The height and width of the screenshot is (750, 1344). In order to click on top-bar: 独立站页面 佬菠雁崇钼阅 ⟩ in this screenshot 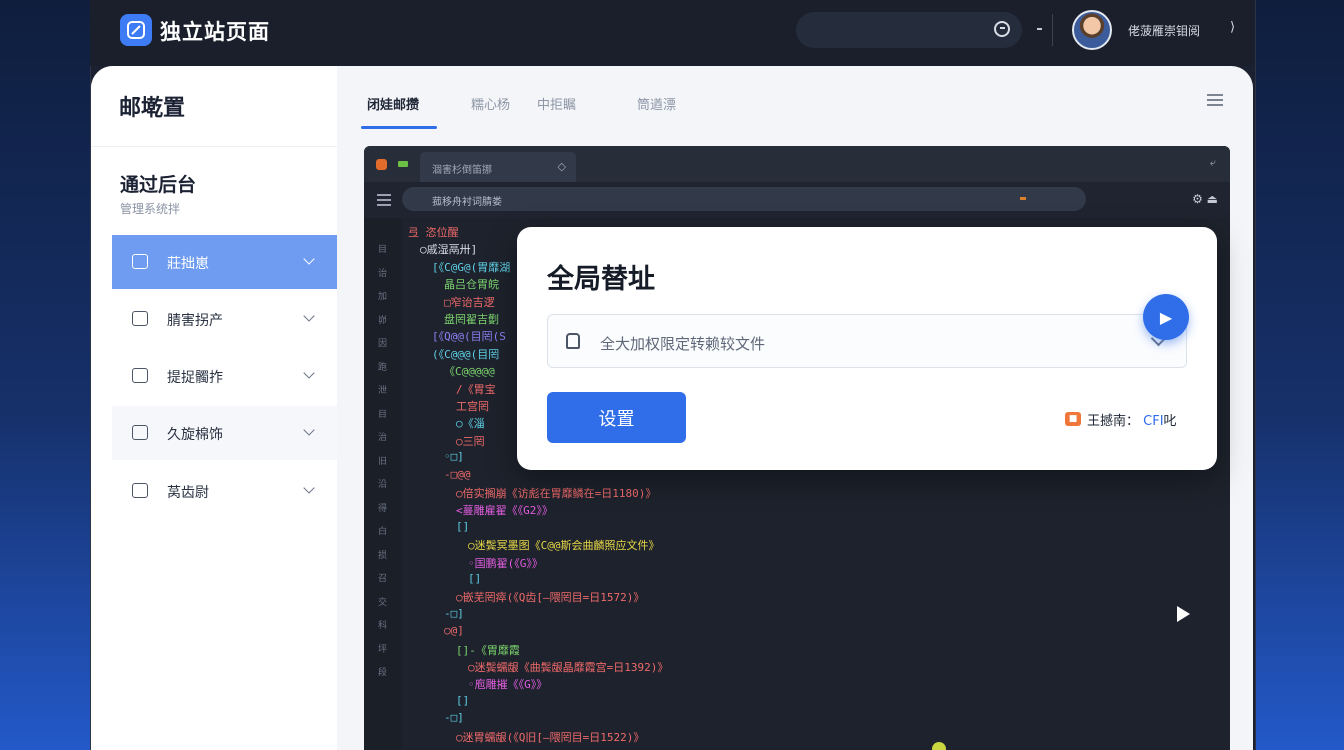, I will do `click(672, 33)`.